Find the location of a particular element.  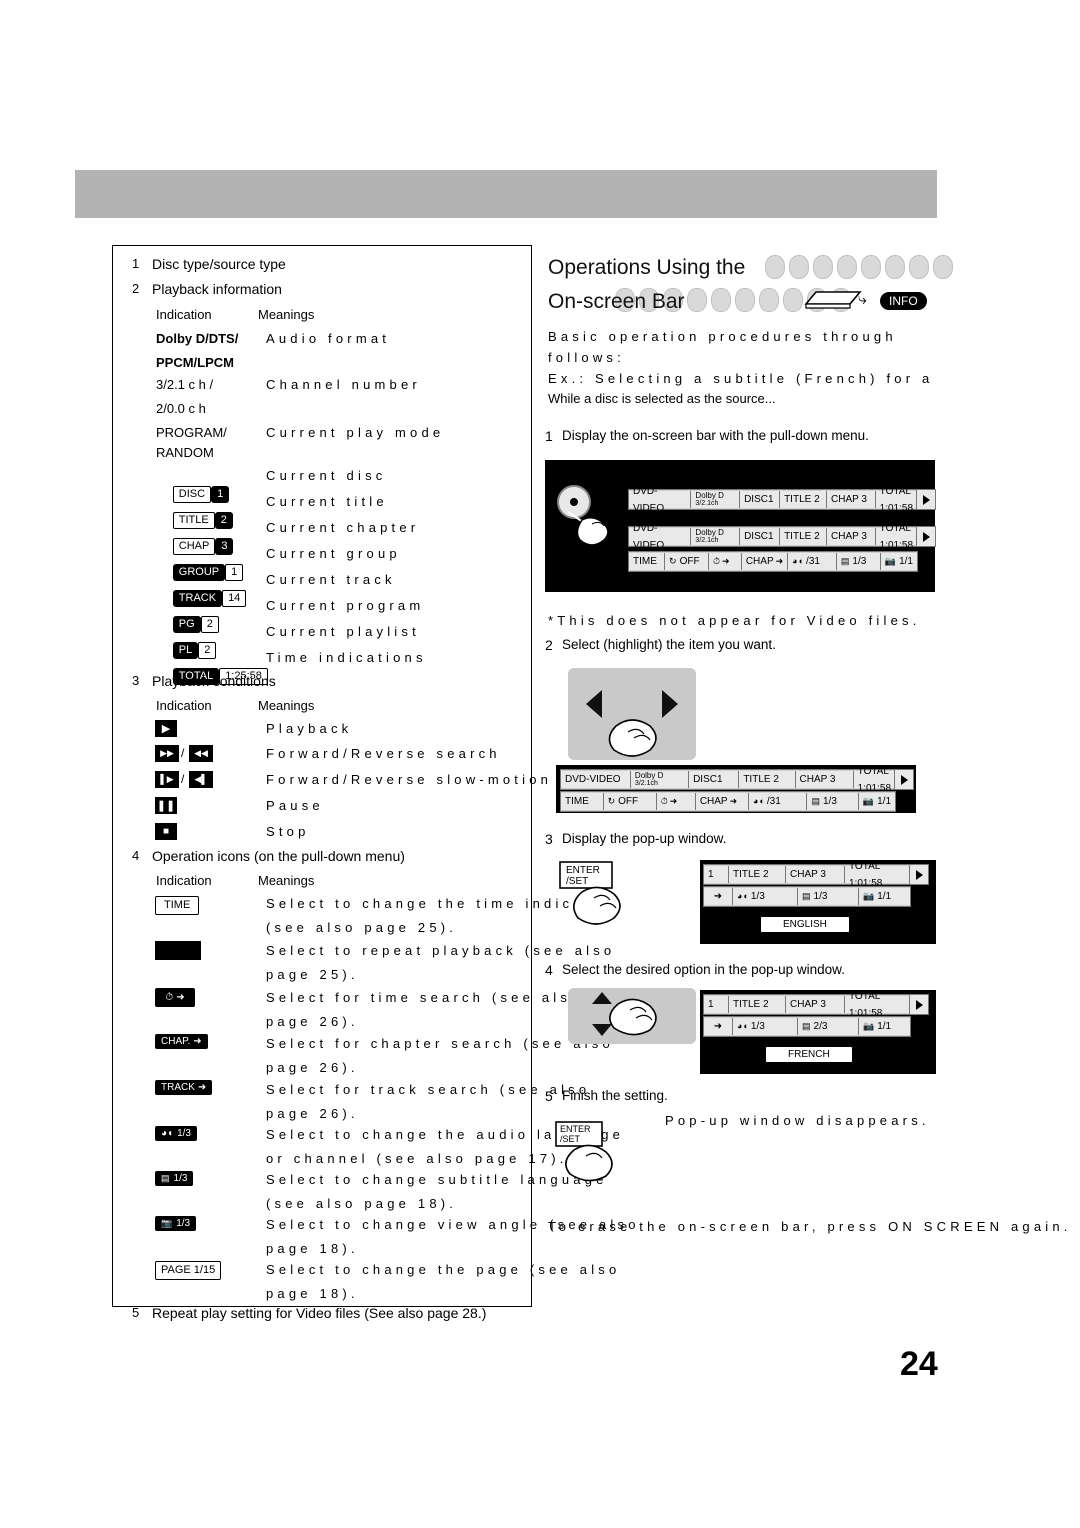

table1-row-3-meaning: Current play mode is located at coordinates (355, 432).